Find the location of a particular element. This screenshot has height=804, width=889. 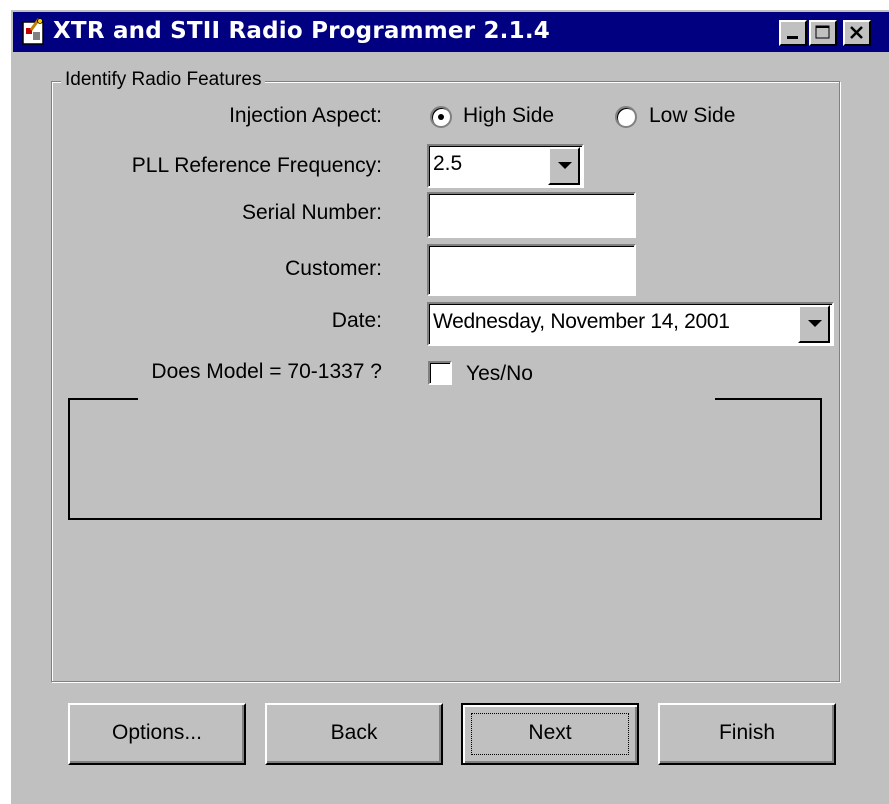

finish-button-label: Finish is located at coordinates (747, 732).